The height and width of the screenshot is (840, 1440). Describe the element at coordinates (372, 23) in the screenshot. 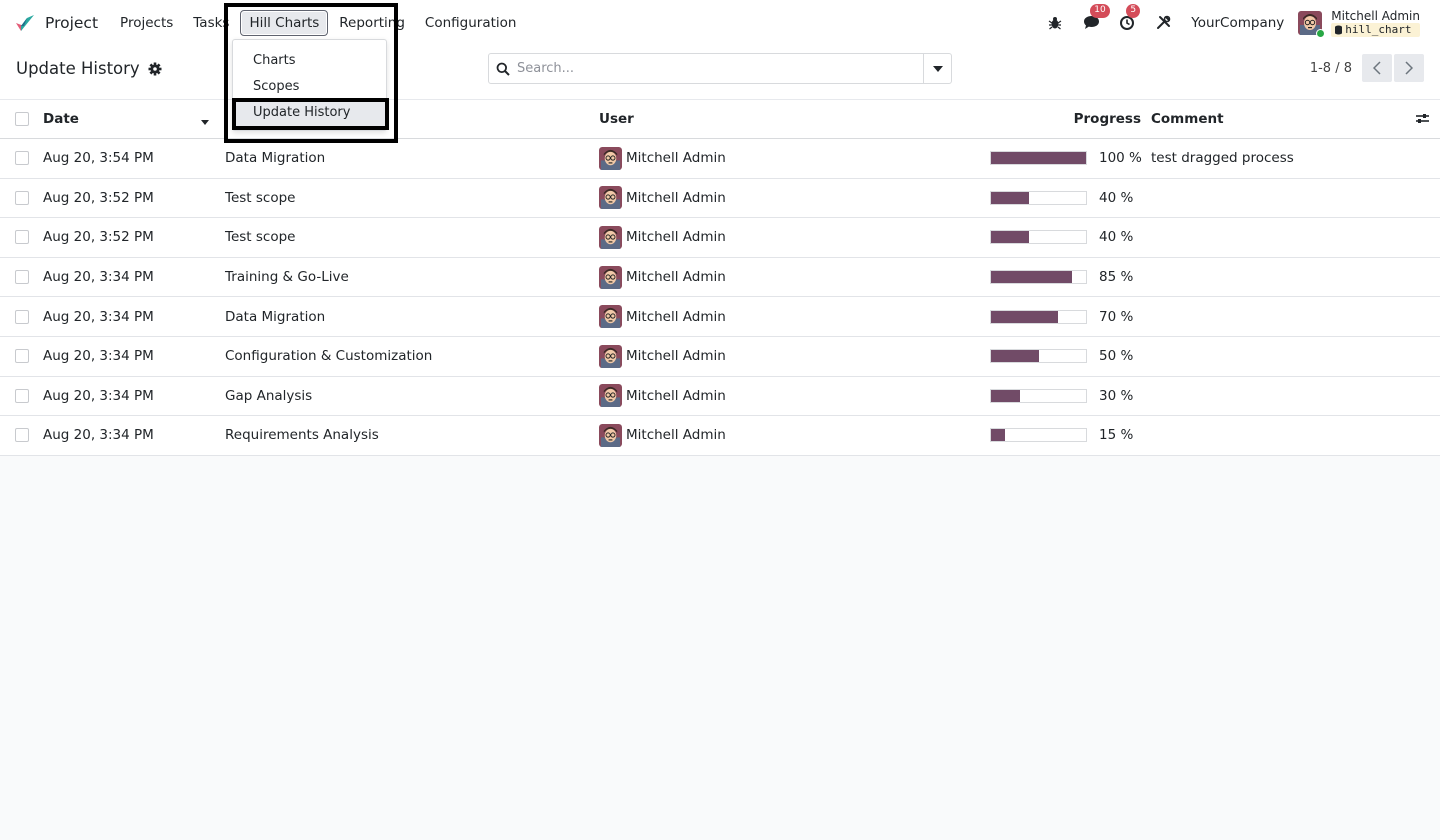

I see `menu-reporting: Reporting` at that location.